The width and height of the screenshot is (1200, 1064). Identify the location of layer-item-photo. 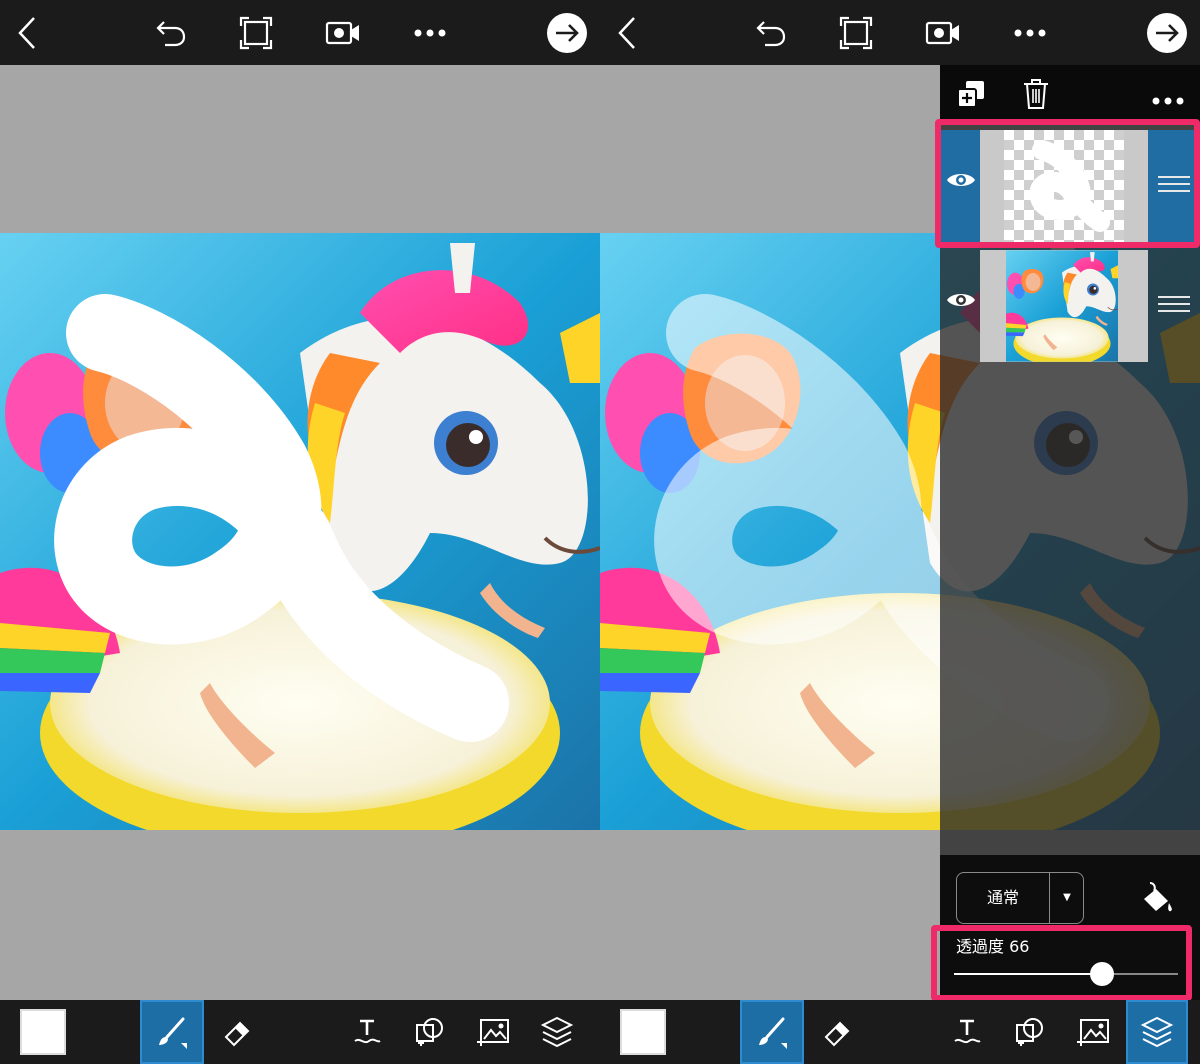
(1070, 306).